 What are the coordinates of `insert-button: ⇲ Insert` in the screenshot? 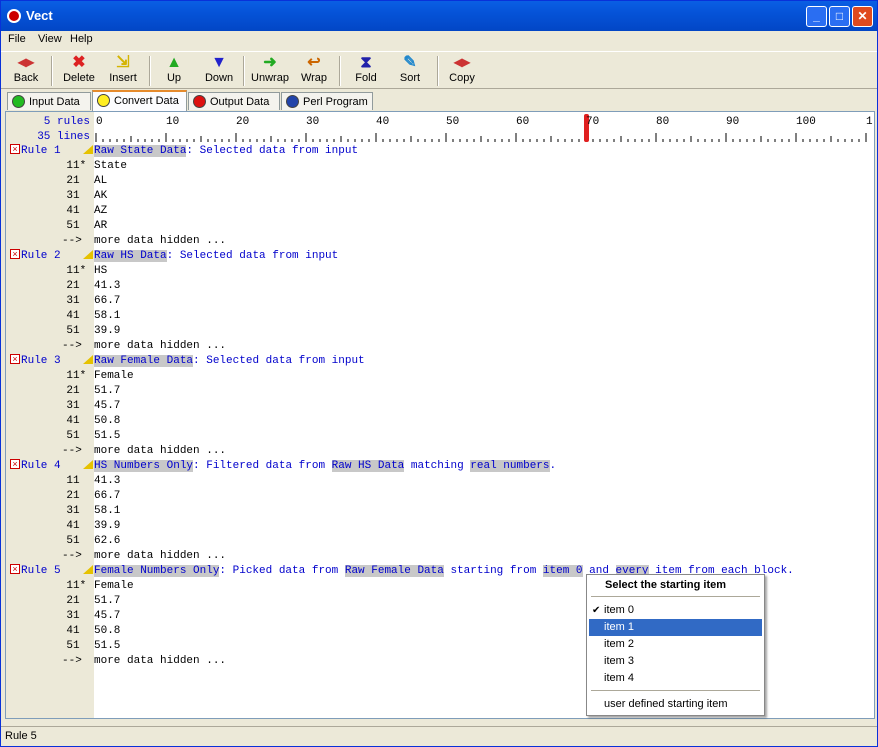 It's located at (123, 71).